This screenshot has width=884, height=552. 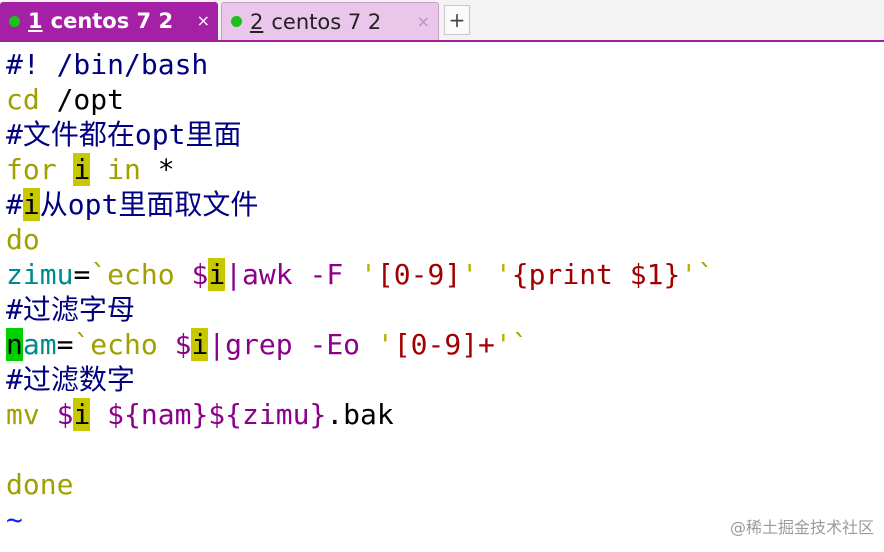 What do you see at coordinates (442, 204) in the screenshot?
I see `code-line: #i从opt里面取文件` at bounding box center [442, 204].